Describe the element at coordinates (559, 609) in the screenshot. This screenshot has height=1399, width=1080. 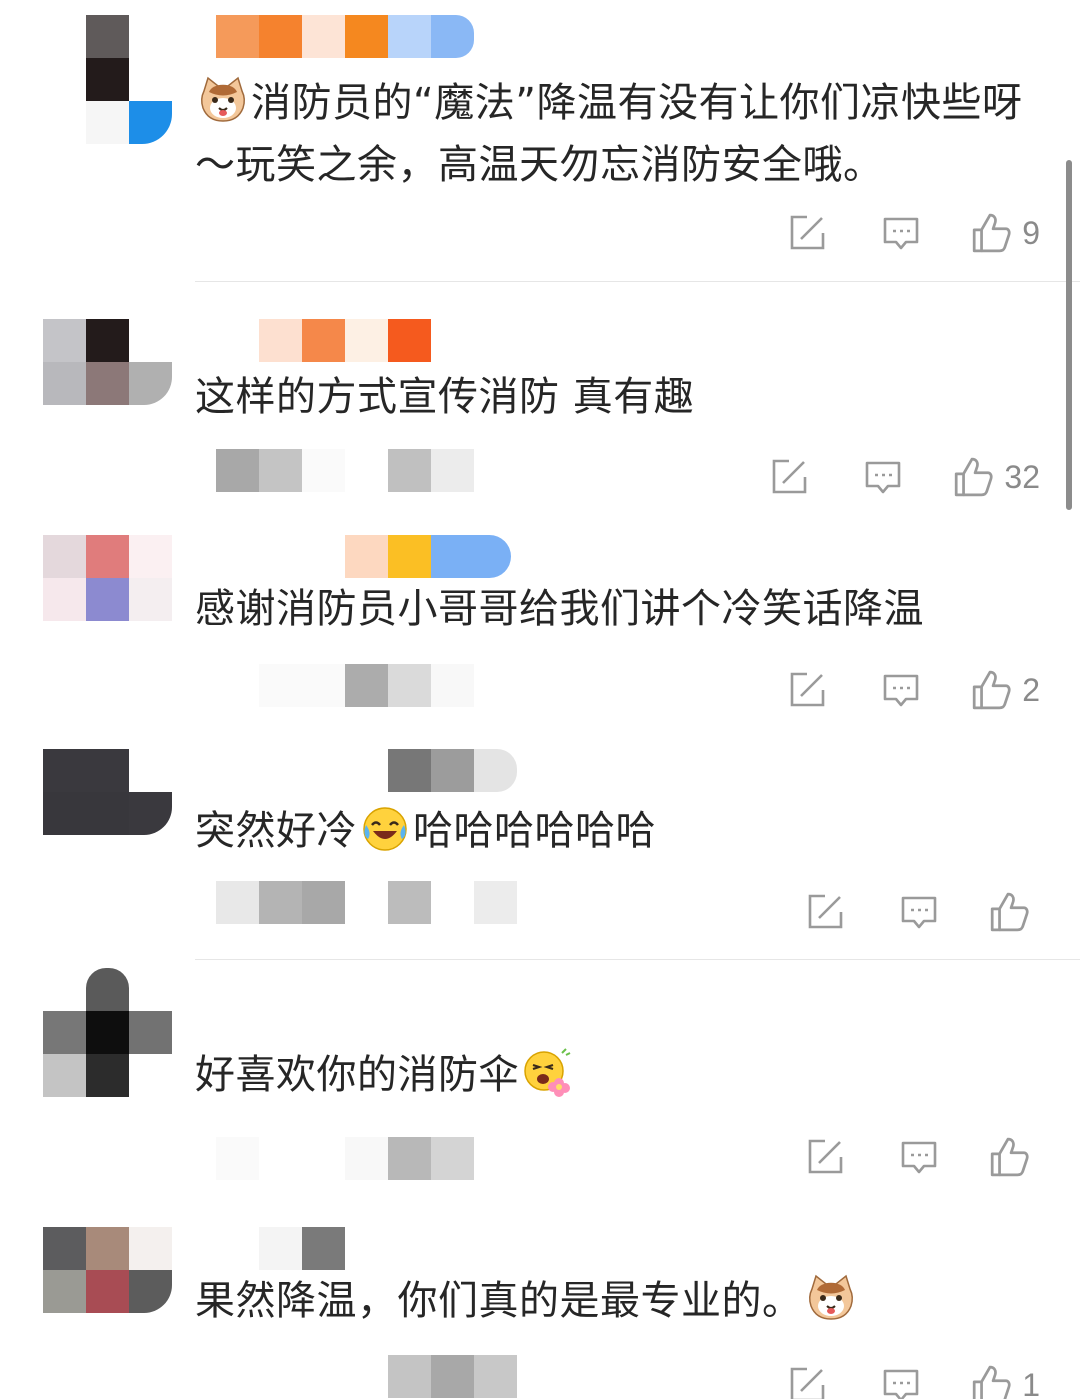
I see `comment-text-content: 感谢消防员小哥哥给我们讲个冷笑话降温` at that location.